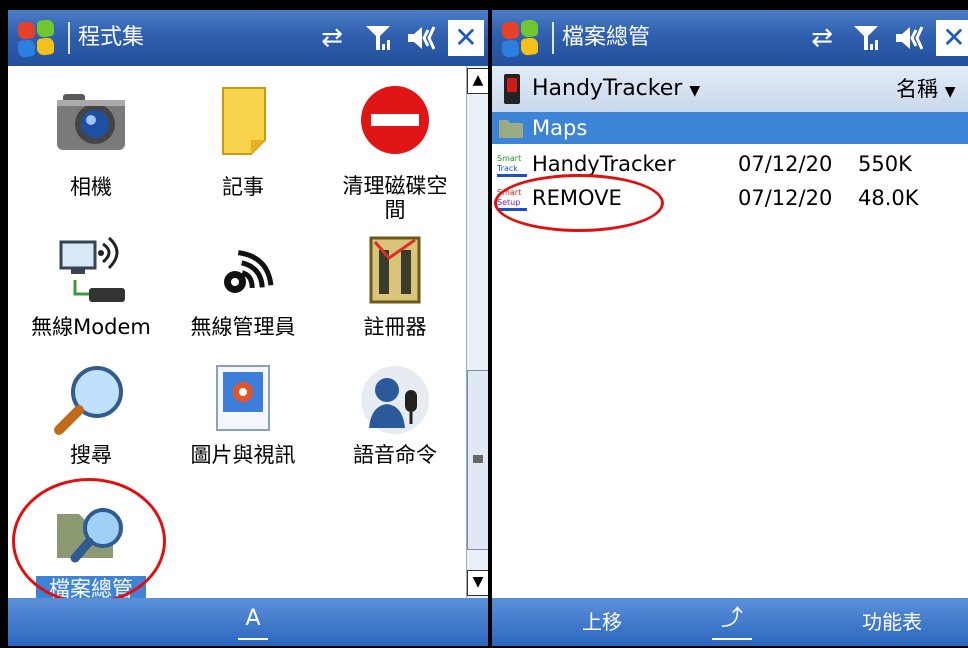 The width and height of the screenshot is (968, 648). Describe the element at coordinates (507, 168) in the screenshot. I see `svg-text: Track` at that location.